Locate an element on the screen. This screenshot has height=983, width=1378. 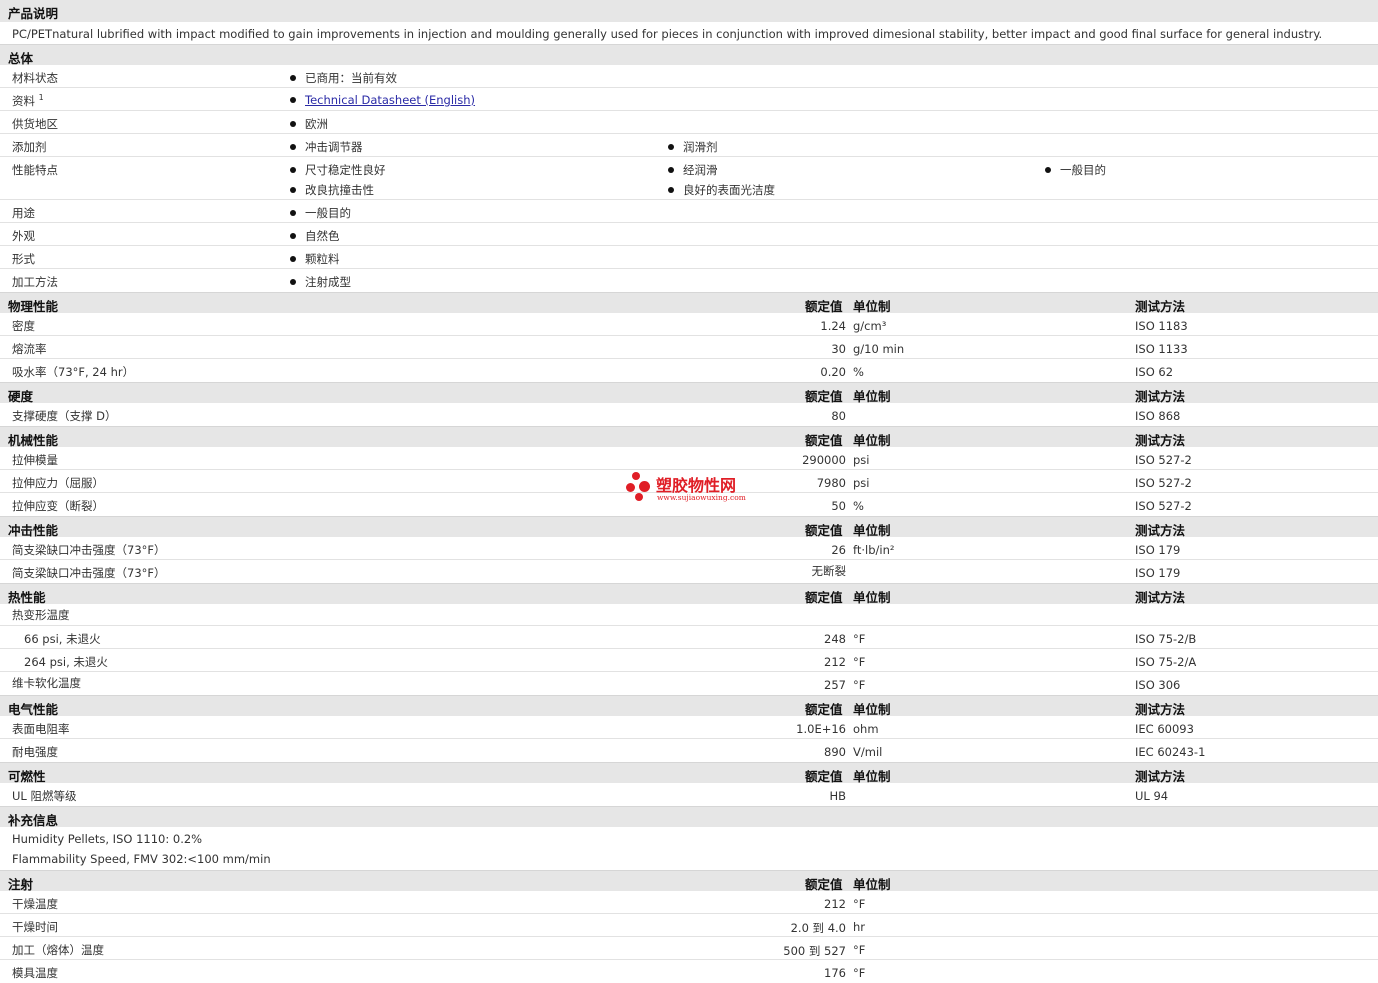
row-label: 性能特点 is located at coordinates (35, 170).